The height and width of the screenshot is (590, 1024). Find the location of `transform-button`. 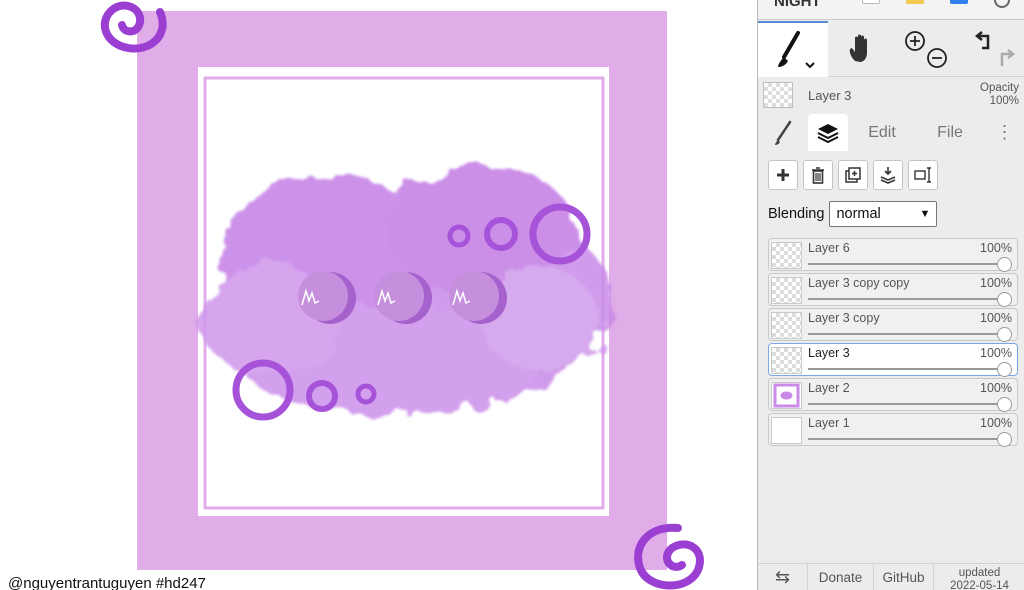

transform-button is located at coordinates (923, 175).